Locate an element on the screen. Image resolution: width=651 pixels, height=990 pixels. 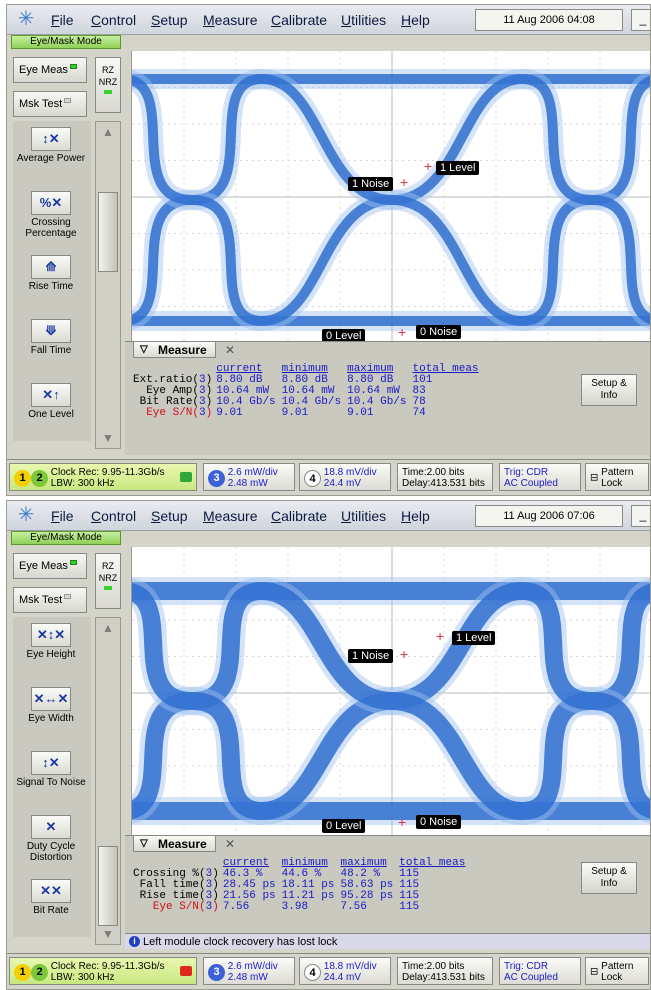
status-text: Left module clock recovery has lost lock is located at coordinates (240, 942).